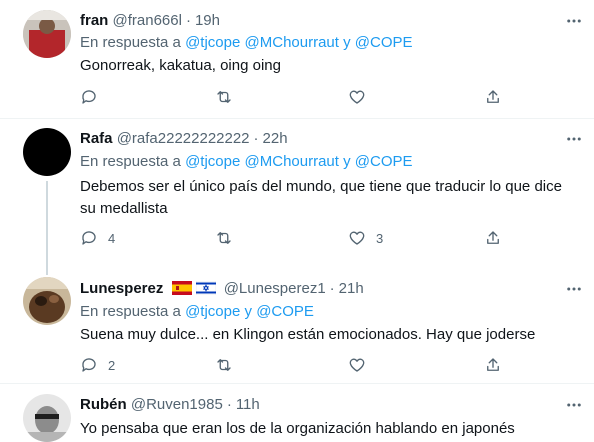  I want to click on tweet-text: Gonorreak, kakatua, oing oing, so click(180, 65).